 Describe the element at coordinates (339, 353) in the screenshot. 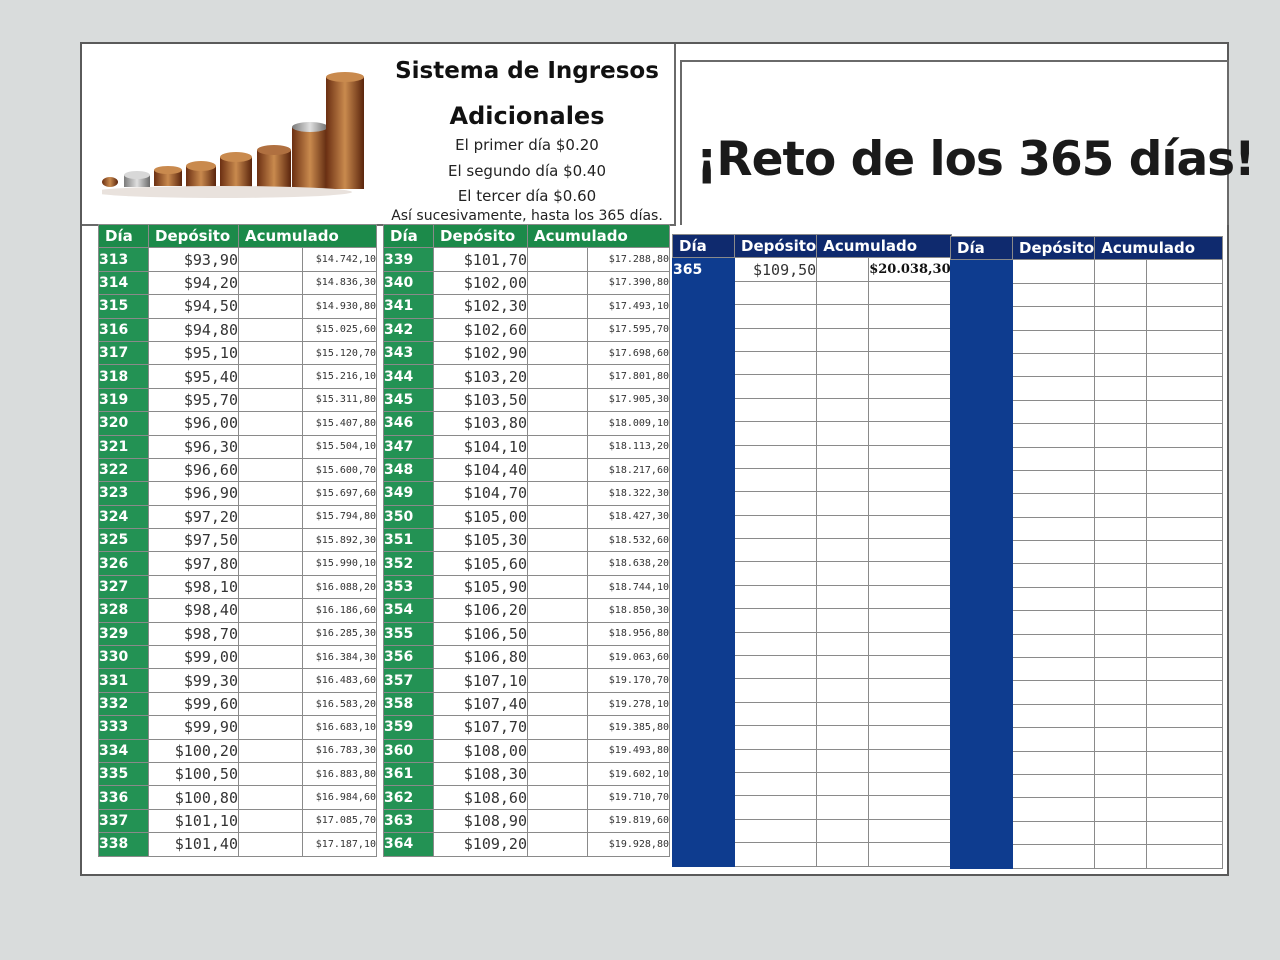

I see `acumulado-cell: $15.120,70` at that location.